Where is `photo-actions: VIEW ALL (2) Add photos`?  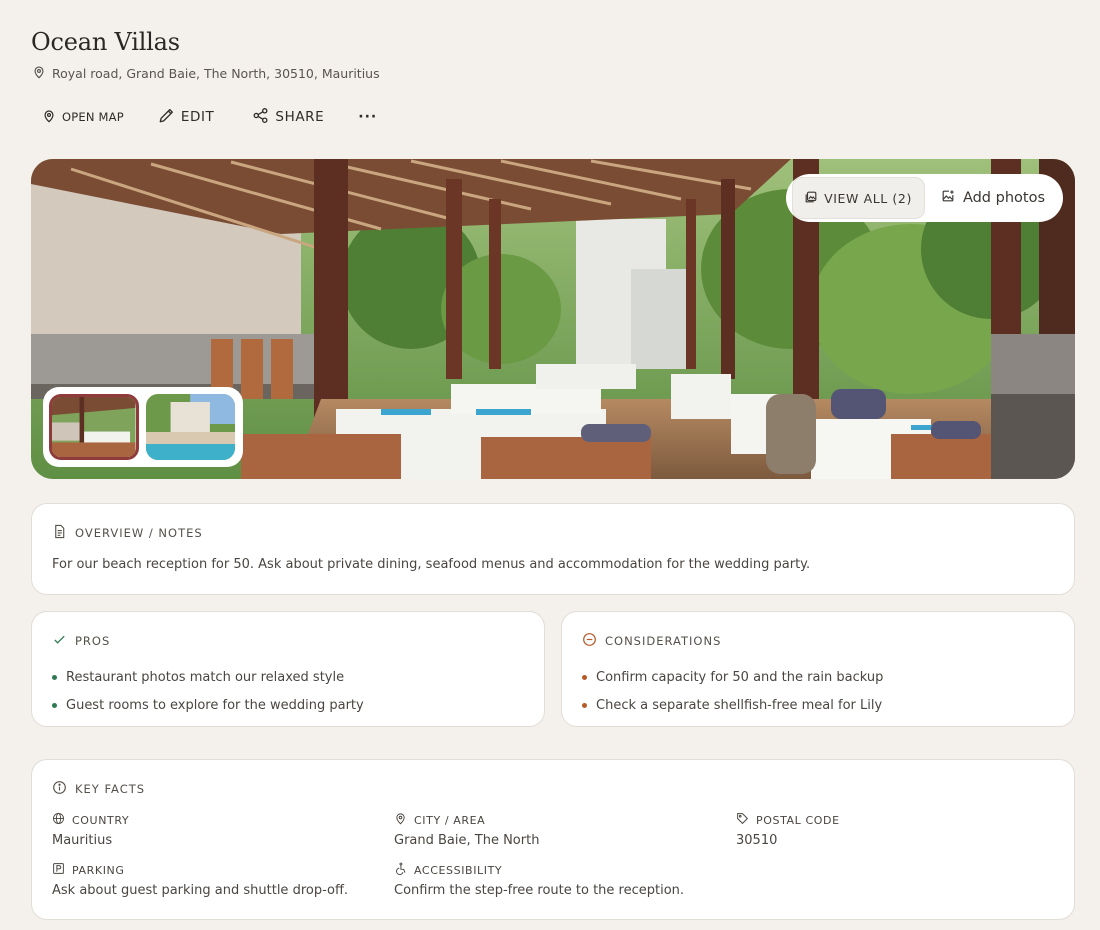 photo-actions: VIEW ALL (2) Add photos is located at coordinates (924, 198).